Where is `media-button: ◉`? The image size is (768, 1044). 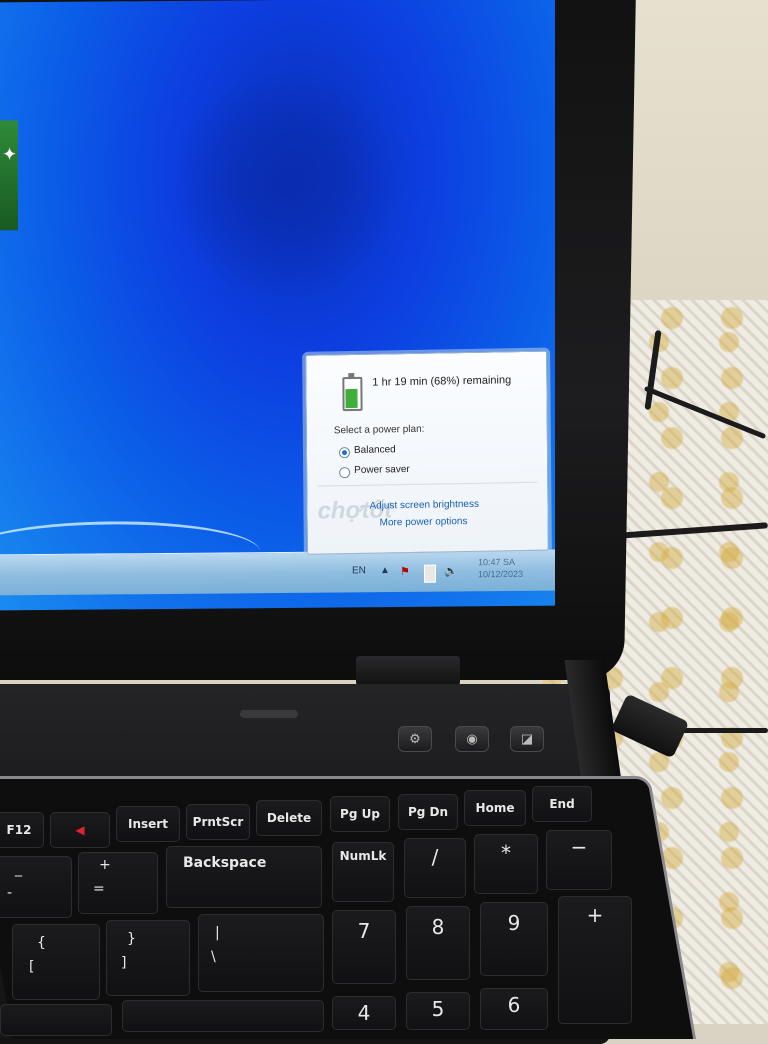
media-button: ◉ is located at coordinates (472, 739).